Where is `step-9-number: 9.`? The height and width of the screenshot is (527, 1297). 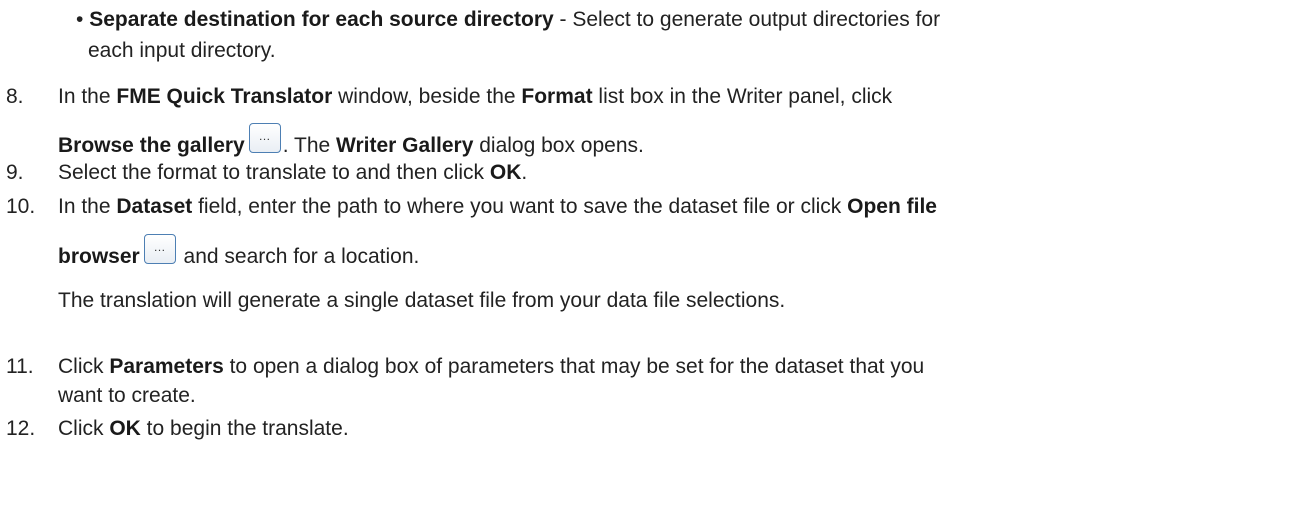 step-9-number: 9. is located at coordinates (15, 172).